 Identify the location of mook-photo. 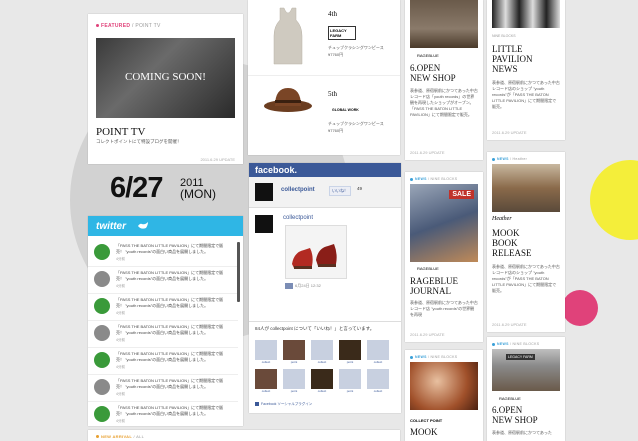
(444, 386).